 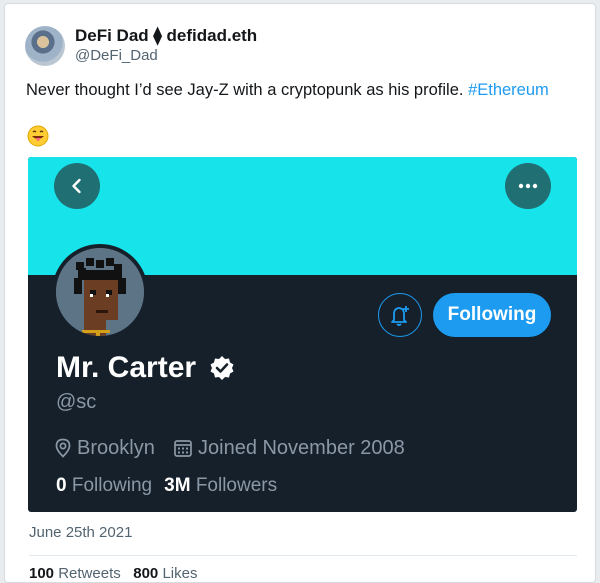 I want to click on followers-label: Followers, so click(x=236, y=485).